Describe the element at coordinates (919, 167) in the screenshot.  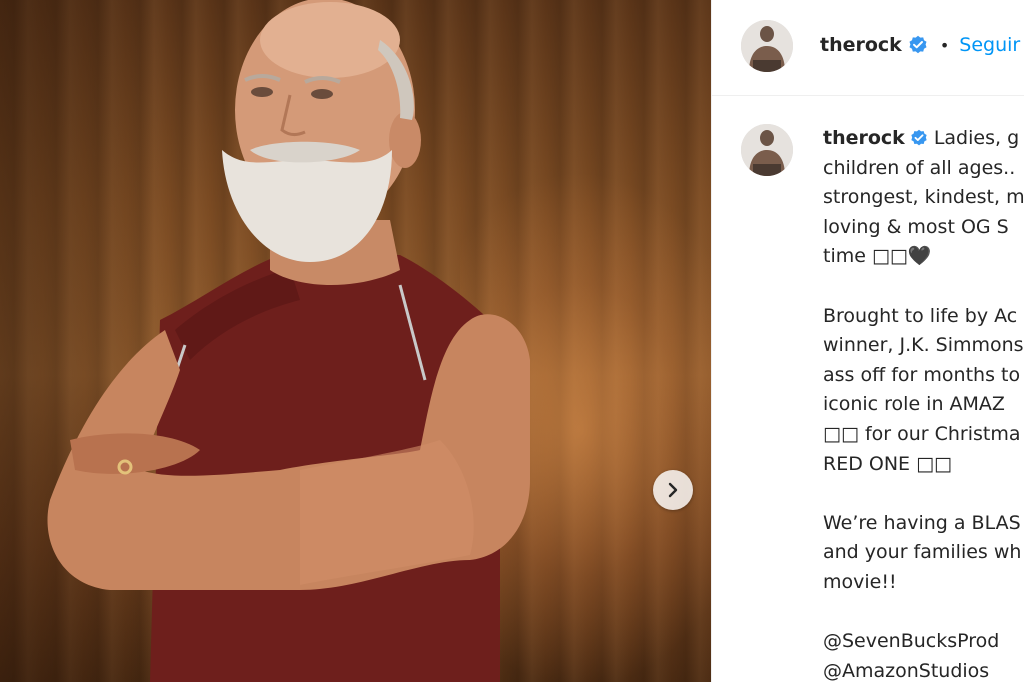
I see `caption-text: children of all ages..` at that location.